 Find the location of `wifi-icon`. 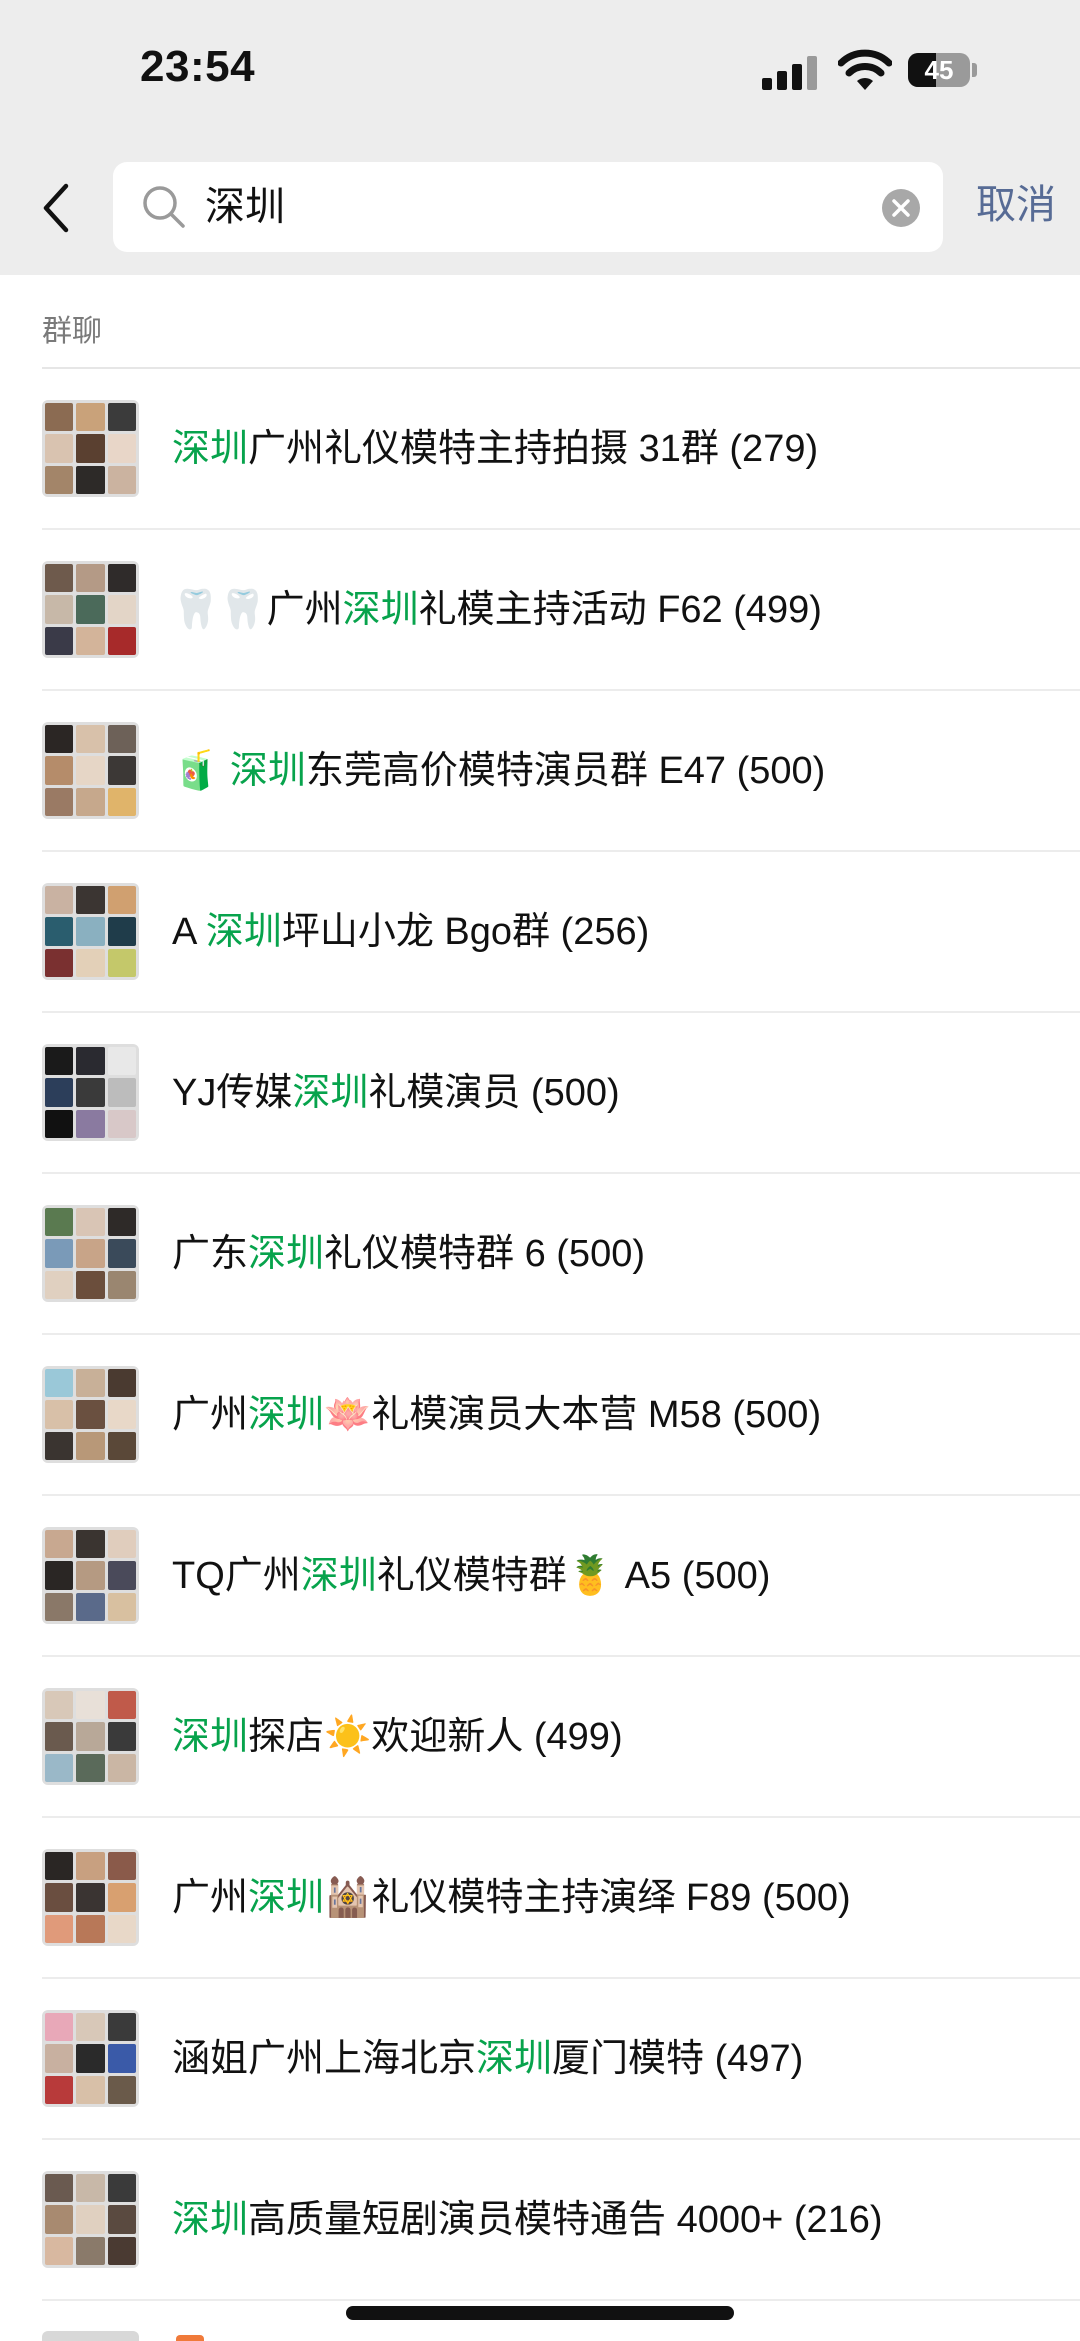

wifi-icon is located at coordinates (865, 69).